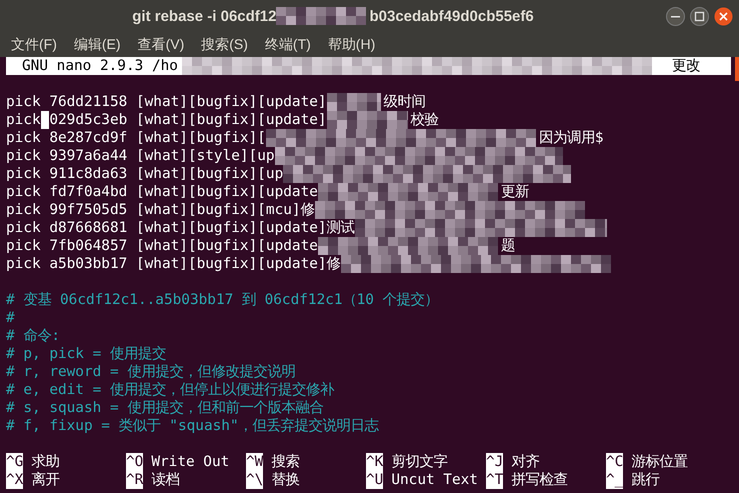  Describe the element at coordinates (86, 354) in the screenshot. I see `comment-line: # p, pick = 使用提交` at that location.